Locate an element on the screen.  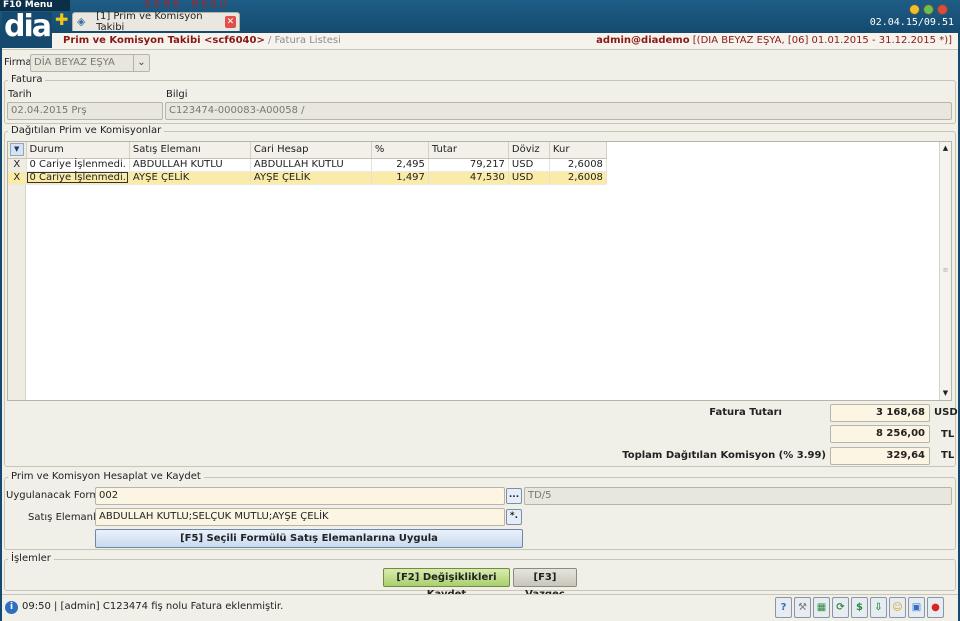
komisyon-label: Toplam Dağıtılan Komisyon (% 3.99) is located at coordinates (724, 455).